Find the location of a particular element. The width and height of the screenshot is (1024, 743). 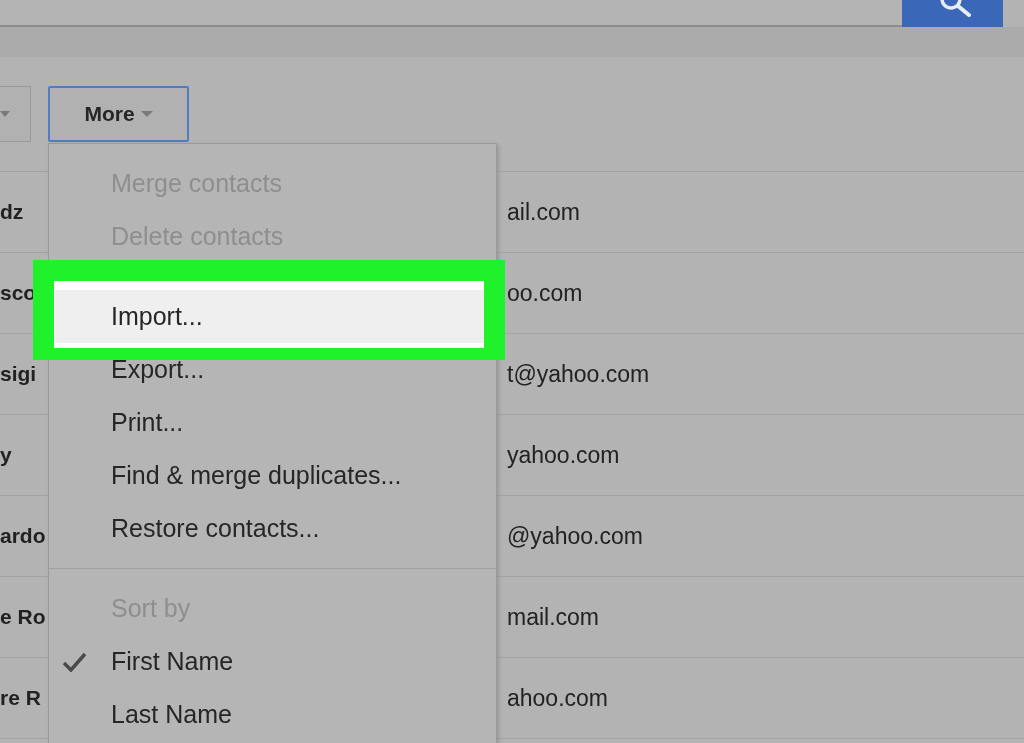

contact-name: dz is located at coordinates (12, 212).